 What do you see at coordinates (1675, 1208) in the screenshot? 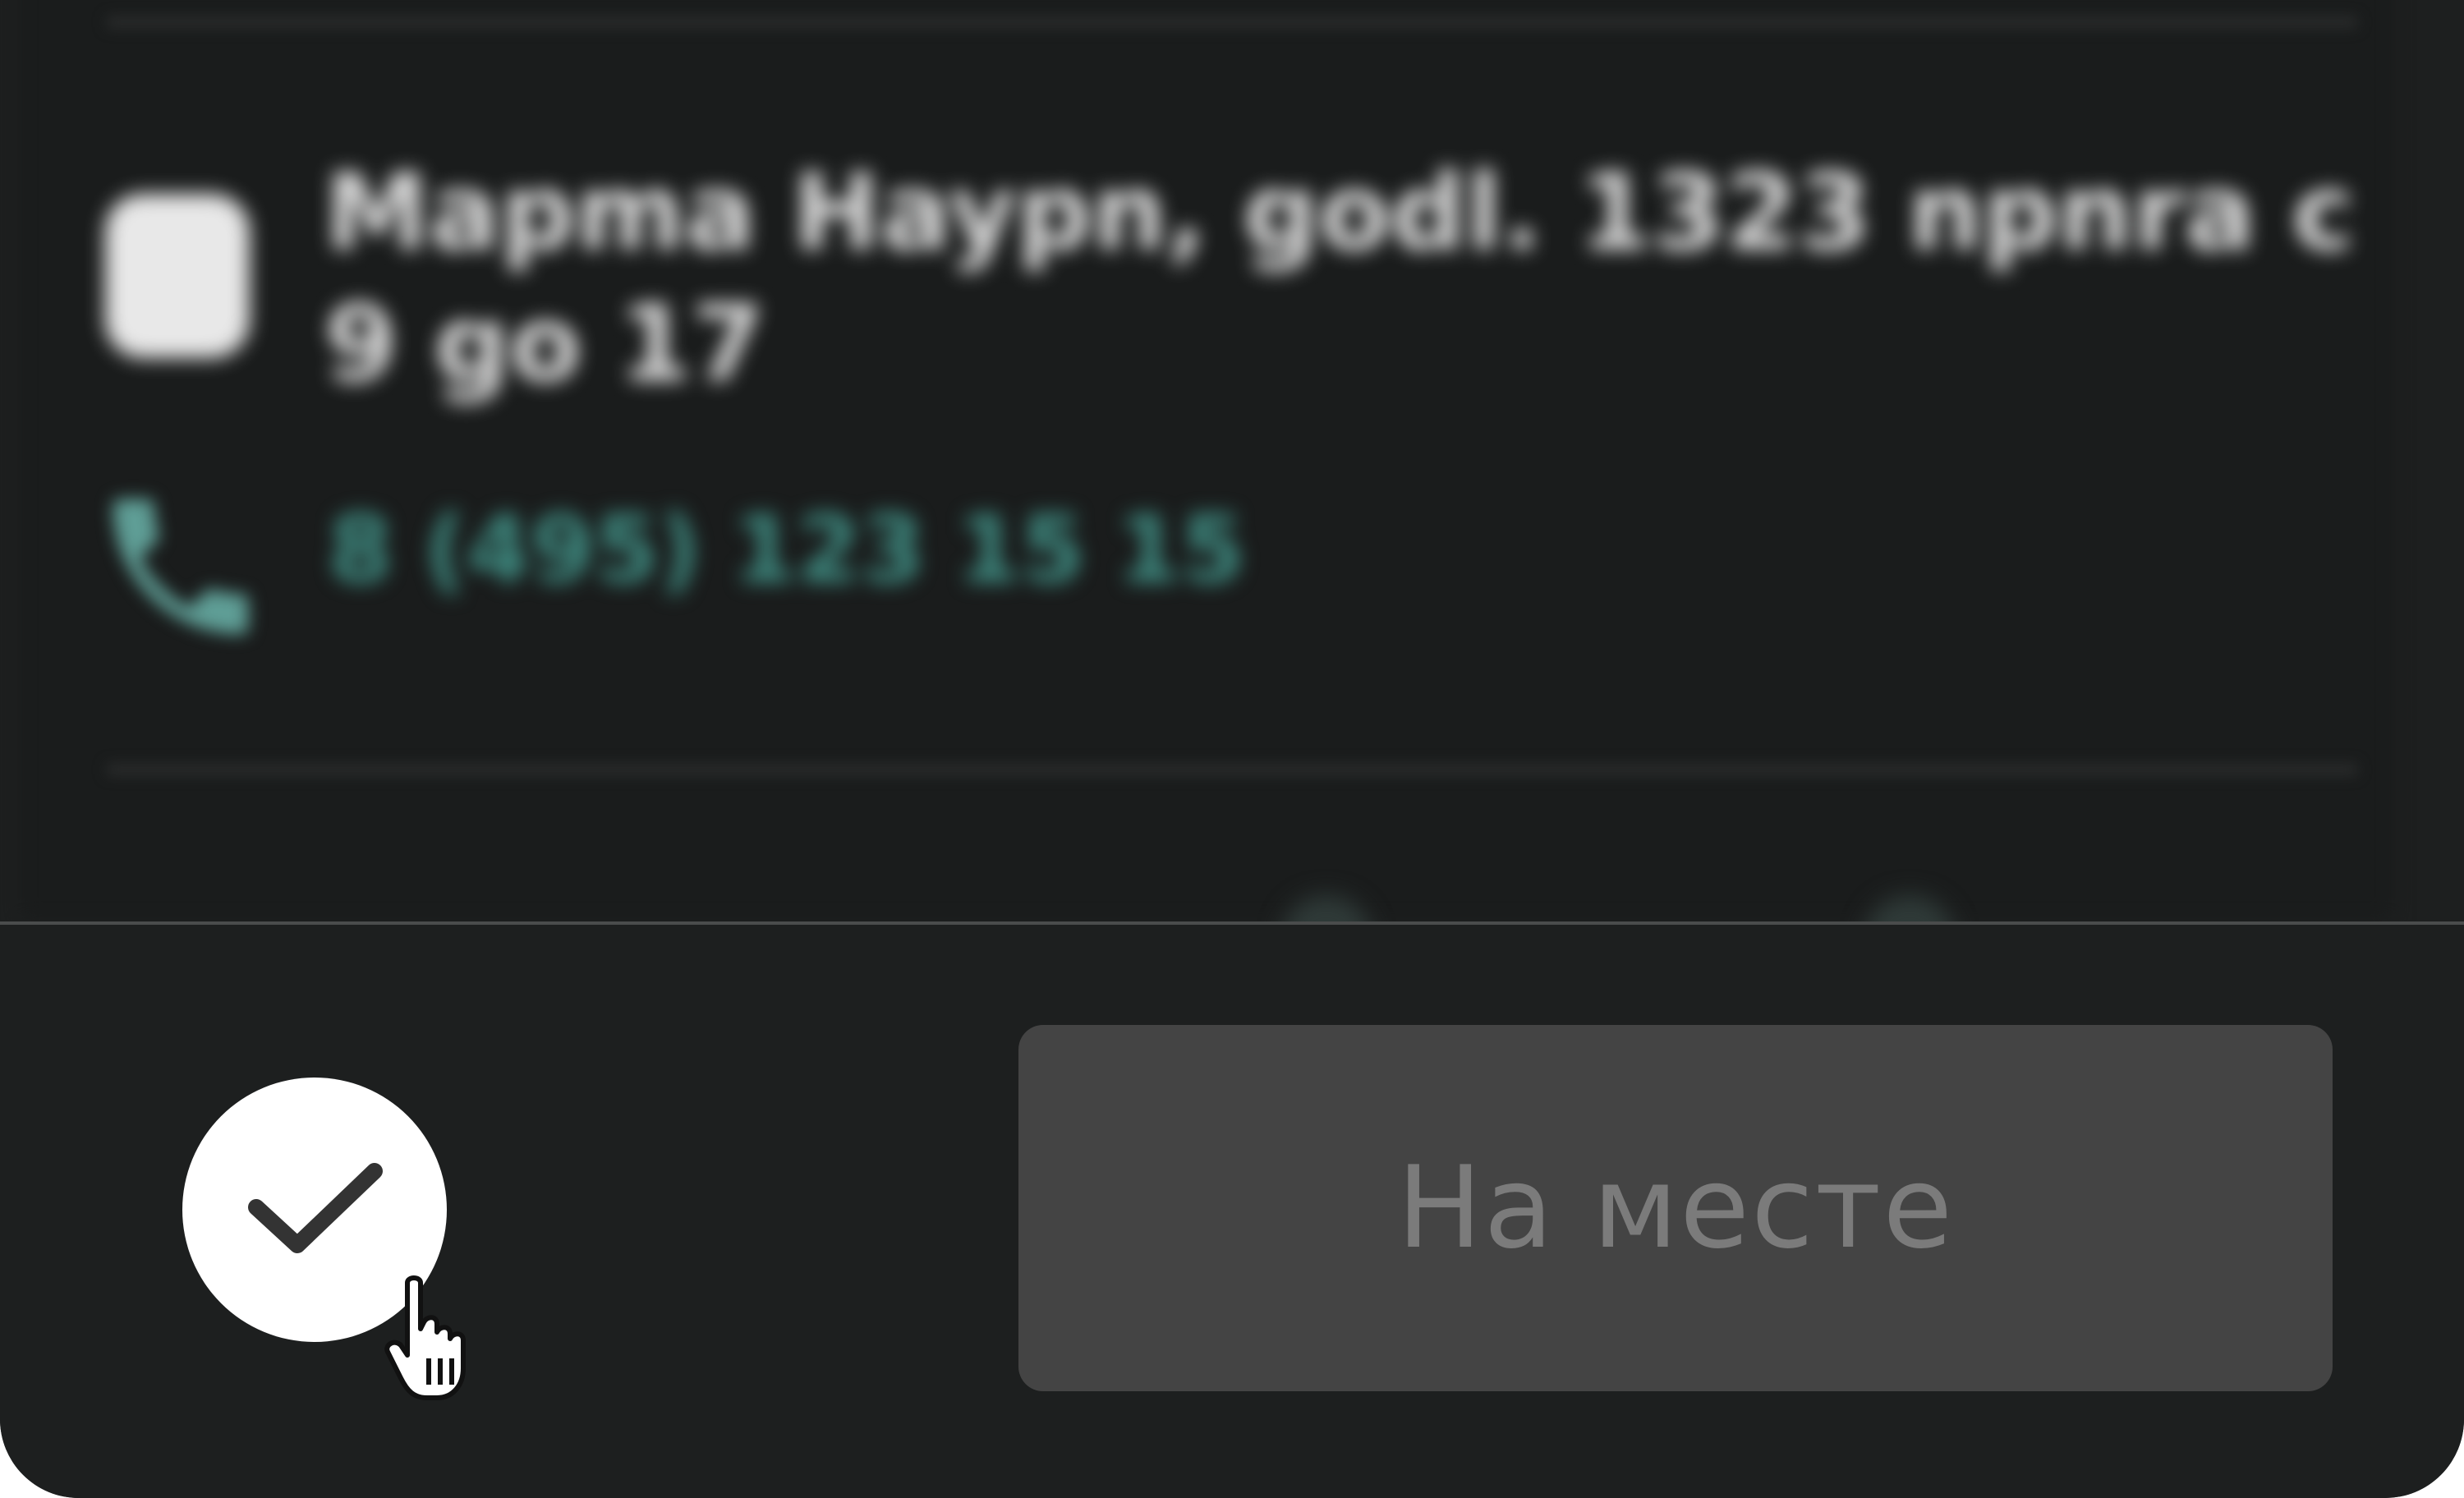
I see `on-site-button: На месте` at bounding box center [1675, 1208].